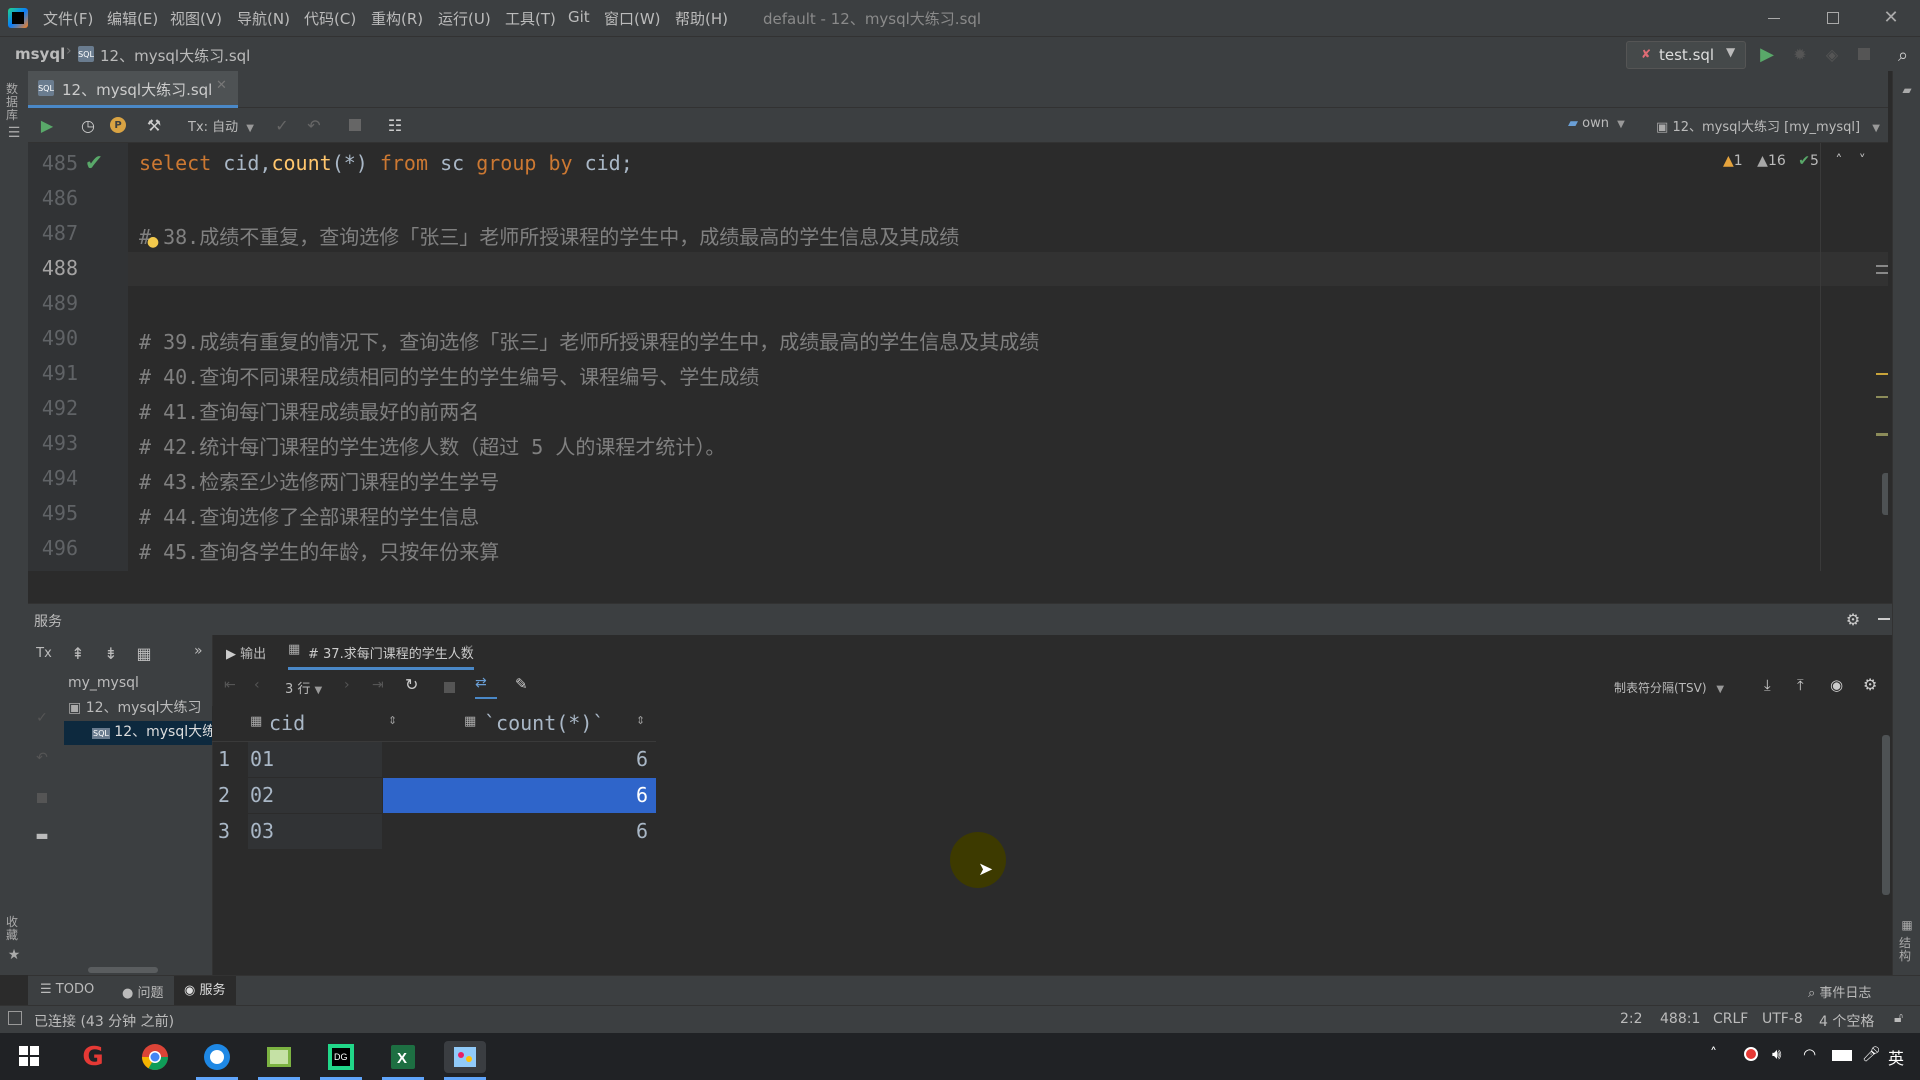  Describe the element at coordinates (1782, 1019) in the screenshot. I see `file-encoding: UTF-8` at that location.